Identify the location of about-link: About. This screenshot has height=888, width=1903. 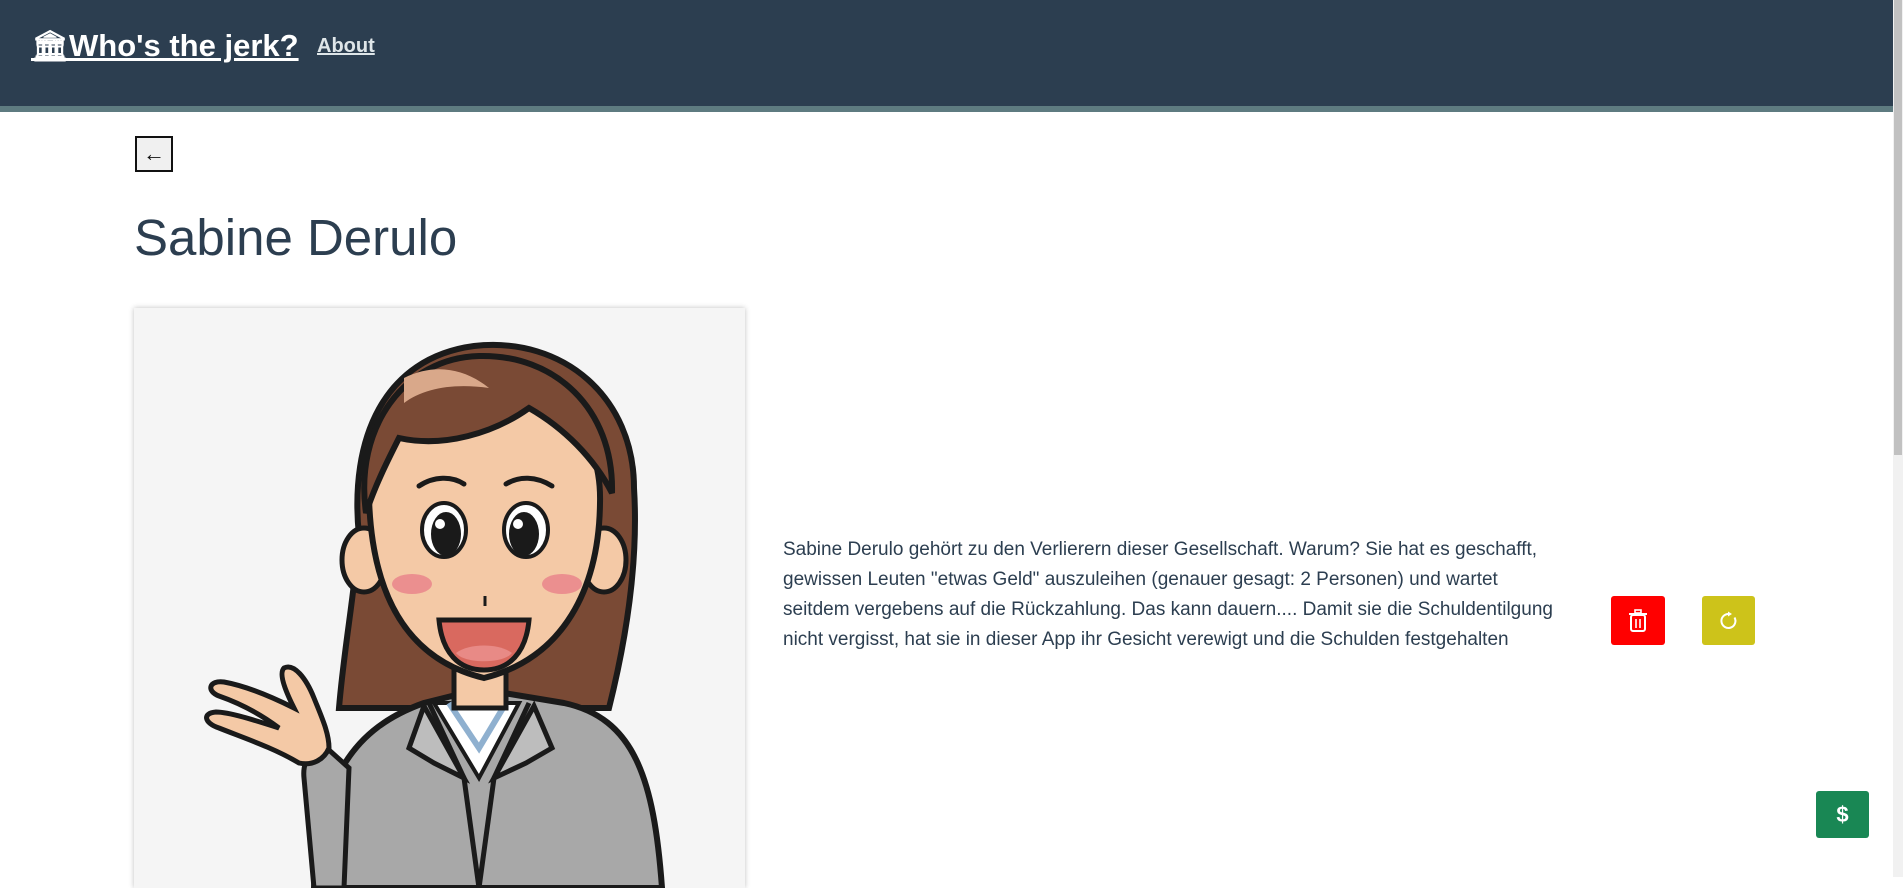
(346, 46).